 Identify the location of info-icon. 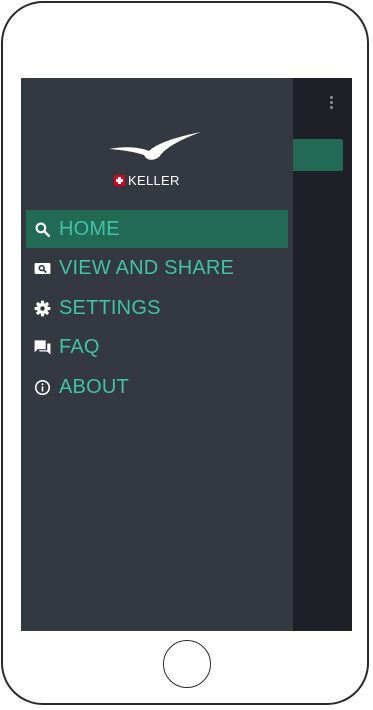
(42, 387).